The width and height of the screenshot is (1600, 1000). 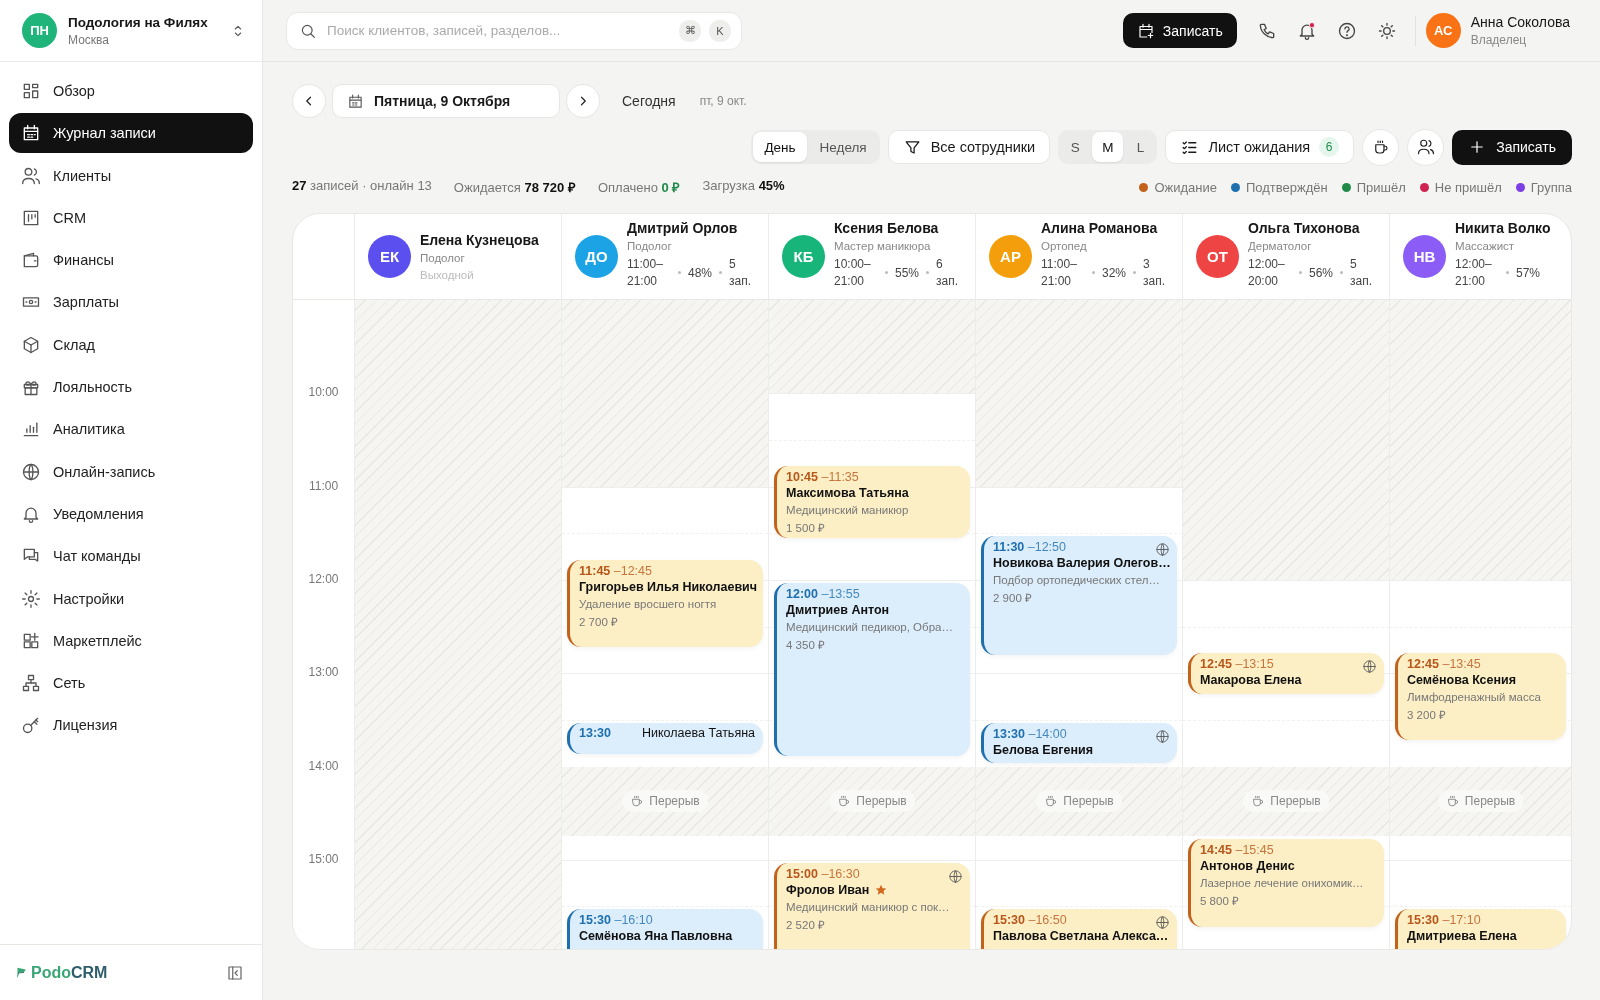 What do you see at coordinates (446, 101) in the screenshot?
I see `date-picker: Пятница, 9 Октября` at bounding box center [446, 101].